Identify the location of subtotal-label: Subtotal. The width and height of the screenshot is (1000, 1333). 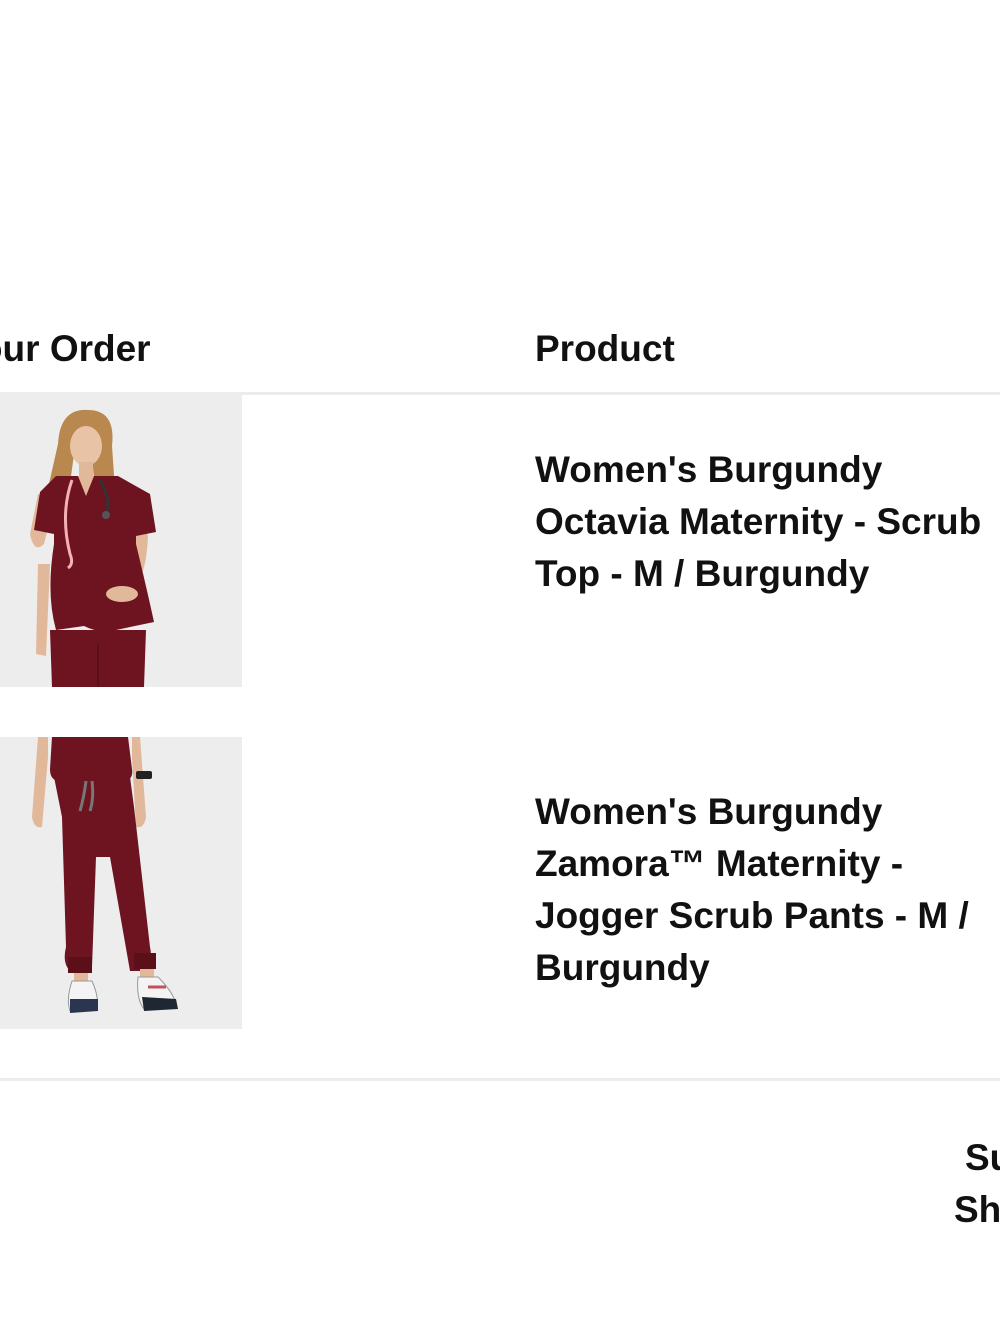
(982, 1157).